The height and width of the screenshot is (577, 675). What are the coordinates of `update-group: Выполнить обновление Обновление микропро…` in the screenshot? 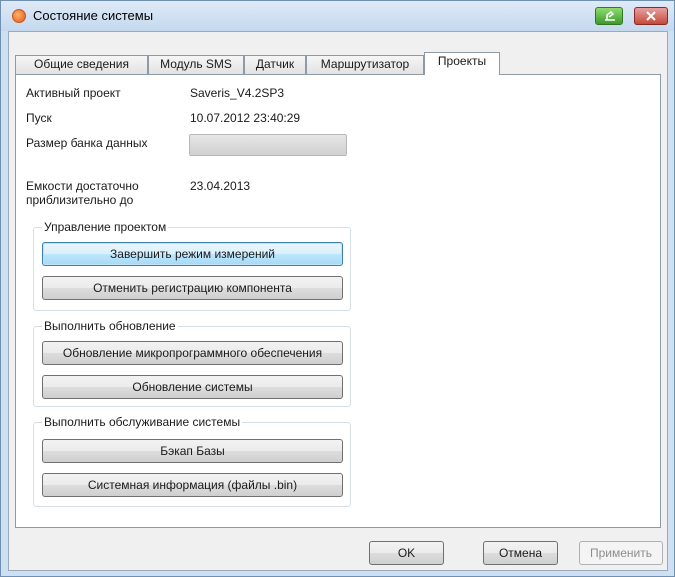 It's located at (192, 363).